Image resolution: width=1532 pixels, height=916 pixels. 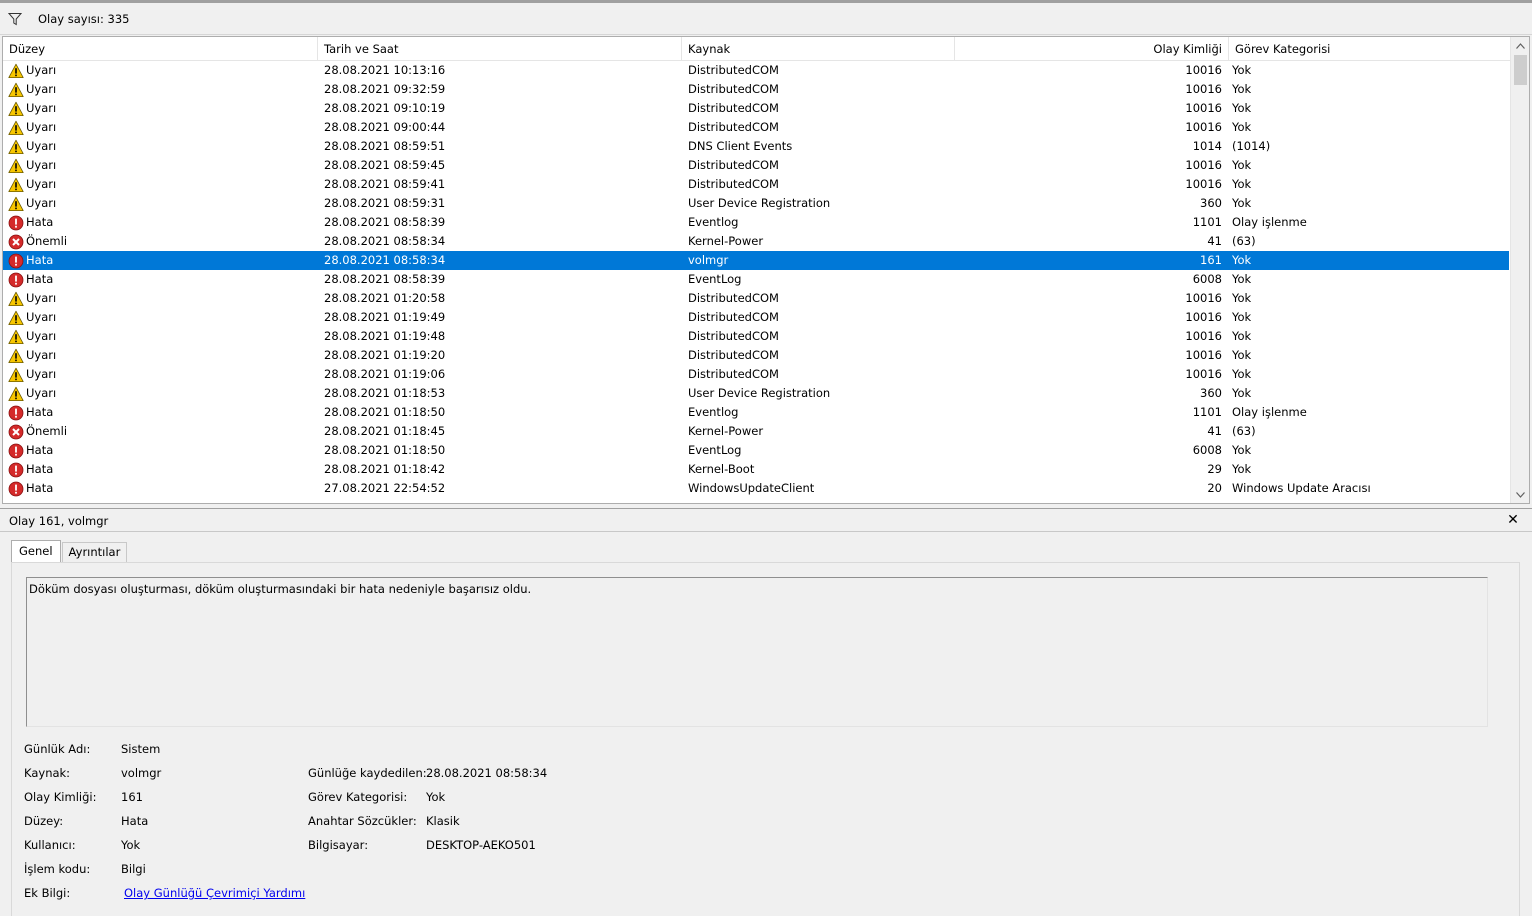 I want to click on row-source: volmgr, so click(x=708, y=260).